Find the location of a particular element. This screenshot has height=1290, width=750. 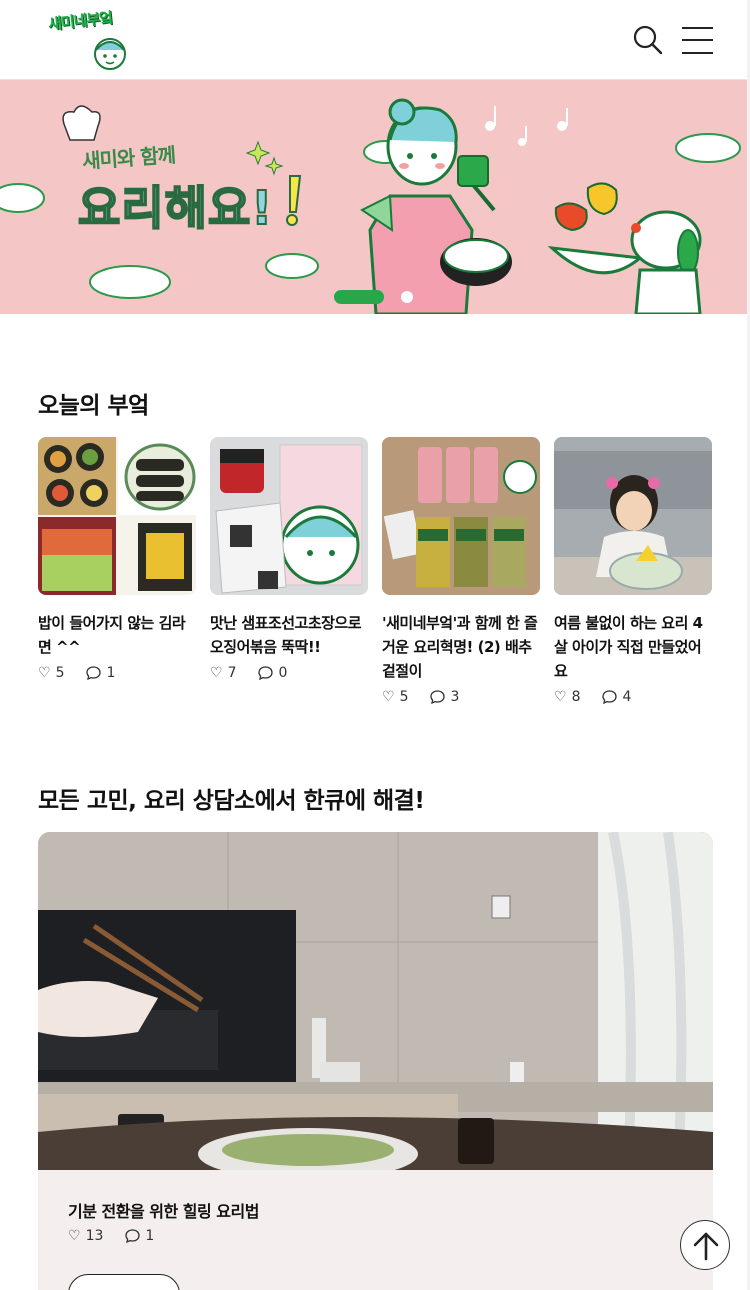

featured-recipe-meta: ♡ 13 1 is located at coordinates (122, 1236).